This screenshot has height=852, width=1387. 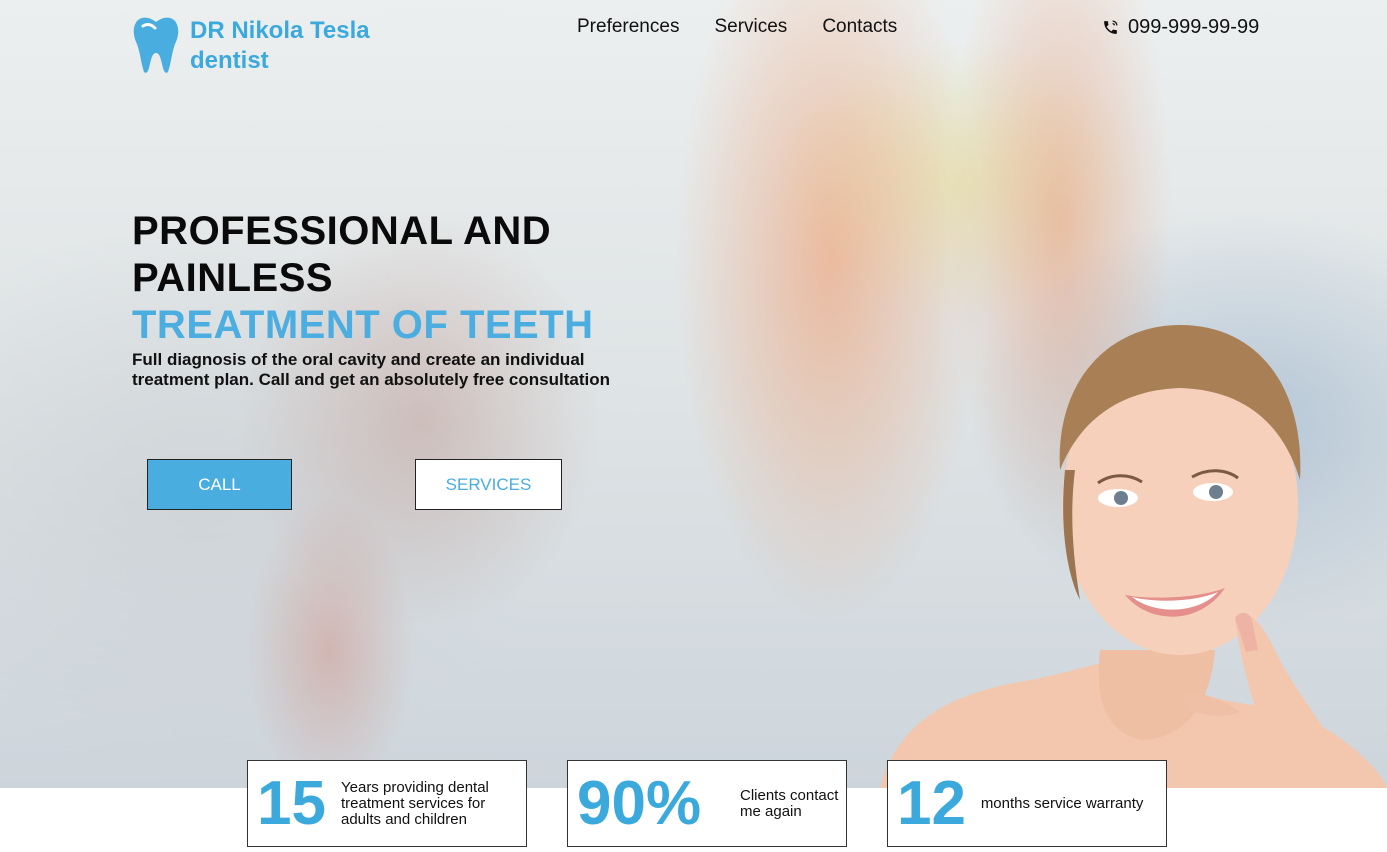 What do you see at coordinates (931, 803) in the screenshot?
I see `stat-number: 12` at bounding box center [931, 803].